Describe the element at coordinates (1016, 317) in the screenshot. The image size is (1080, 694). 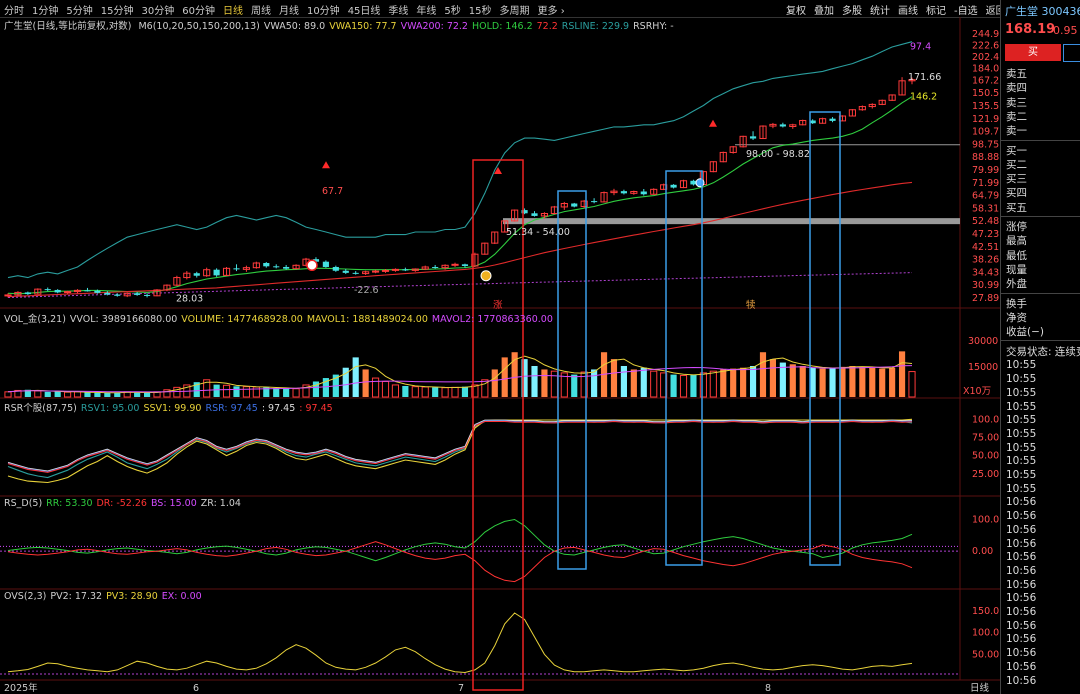
I see `extra-row-1: 净资` at that location.